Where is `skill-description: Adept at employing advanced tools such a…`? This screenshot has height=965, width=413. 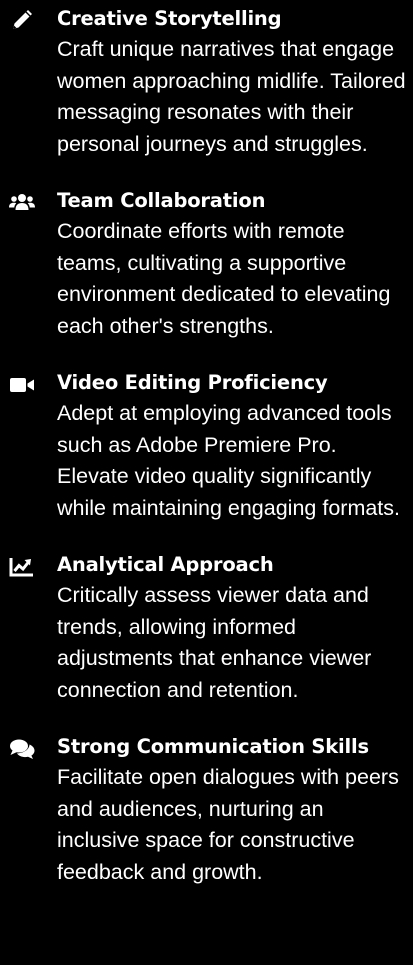
skill-description: Adept at employing advanced tools such a… is located at coordinates (229, 460).